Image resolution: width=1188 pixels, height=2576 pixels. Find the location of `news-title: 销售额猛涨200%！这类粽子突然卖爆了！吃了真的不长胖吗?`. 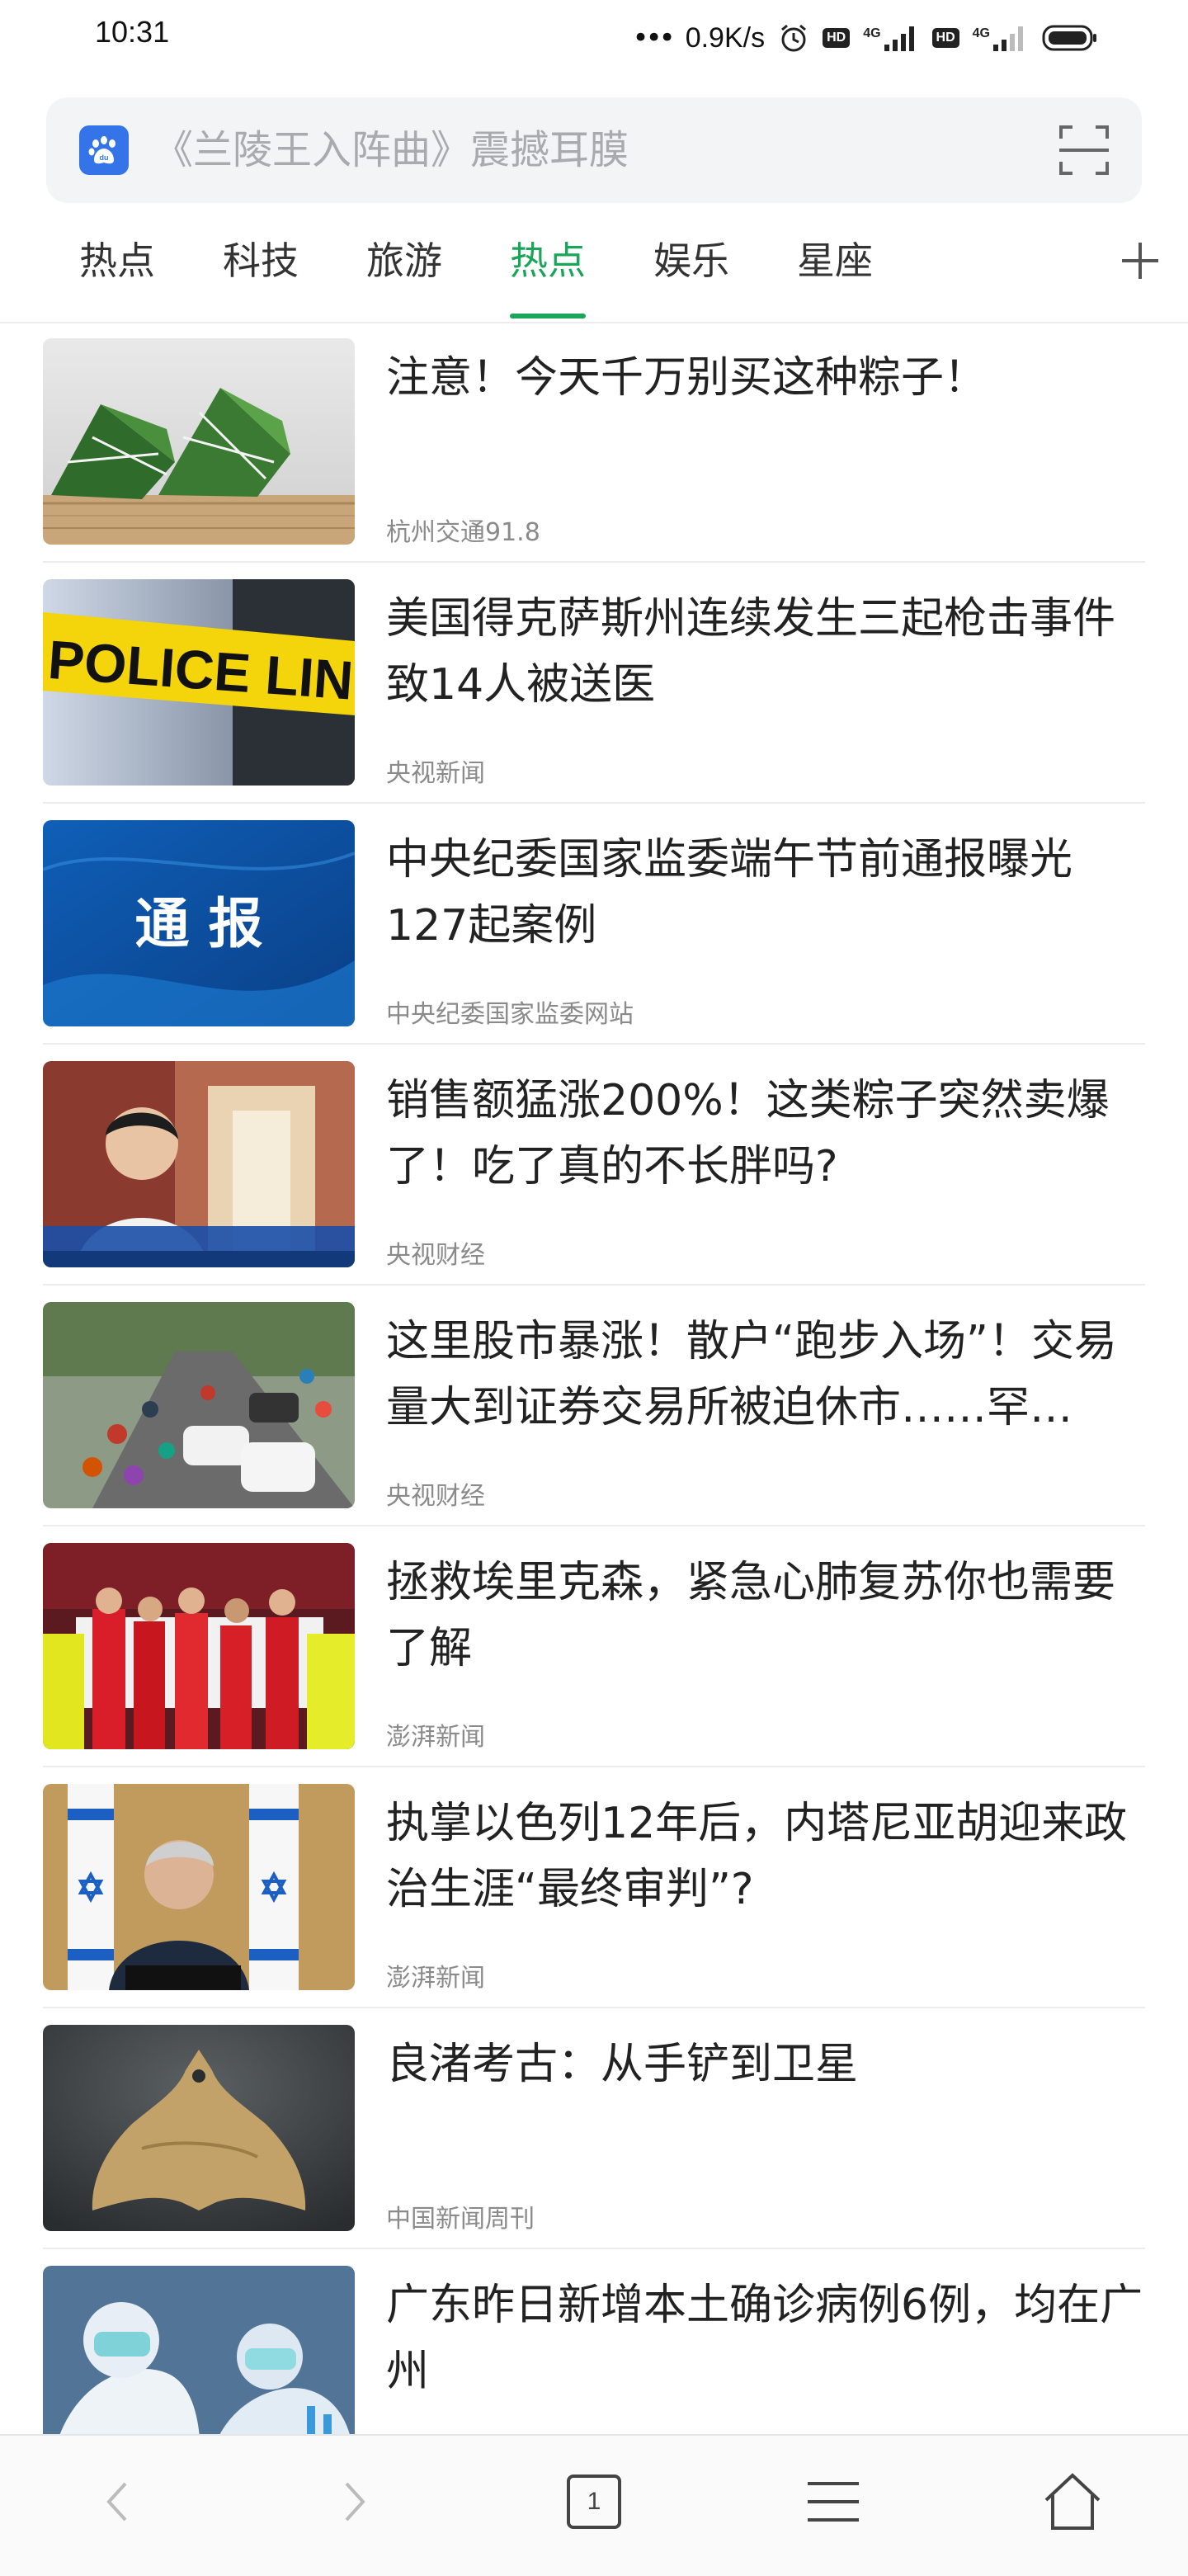

news-title: 销售额猛涨200%！这类粽子突然卖爆了！吃了真的不长胖吗? is located at coordinates (765, 1134).